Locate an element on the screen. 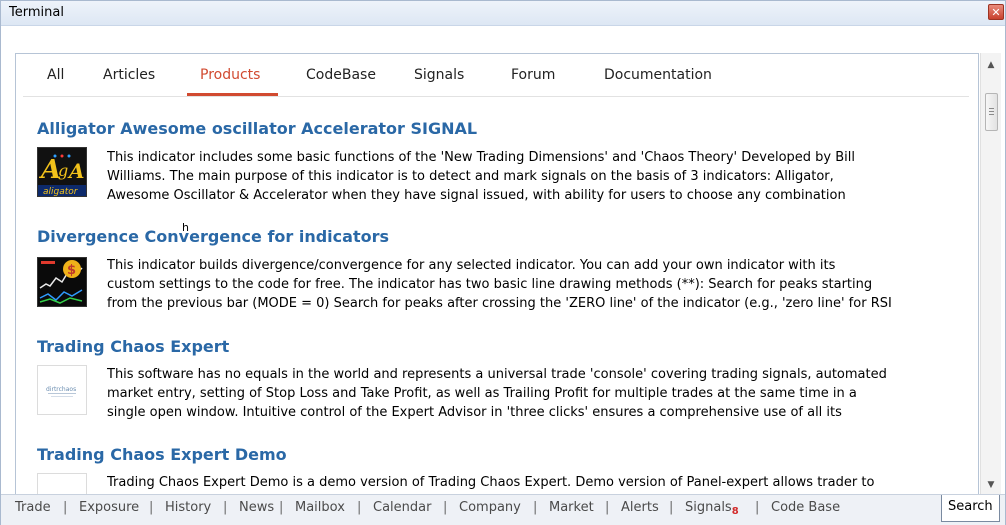 Image resolution: width=1006 pixels, height=525 pixels. tab-label: Signals is located at coordinates (708, 507).